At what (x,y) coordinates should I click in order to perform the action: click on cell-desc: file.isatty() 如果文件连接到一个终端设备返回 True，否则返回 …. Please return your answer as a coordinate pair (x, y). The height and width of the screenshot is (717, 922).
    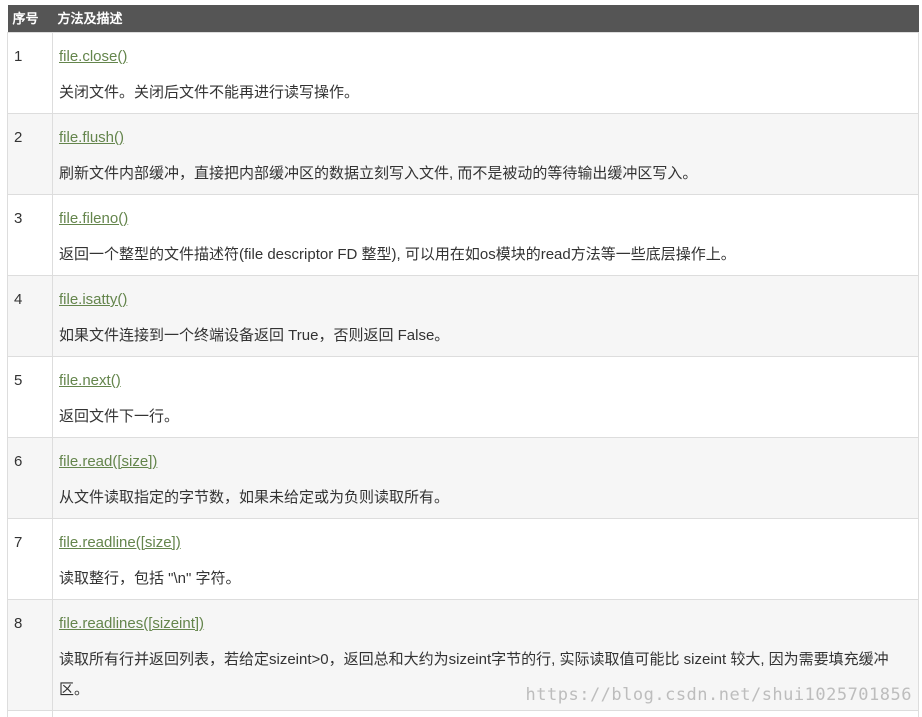
    Looking at the image, I should click on (485, 316).